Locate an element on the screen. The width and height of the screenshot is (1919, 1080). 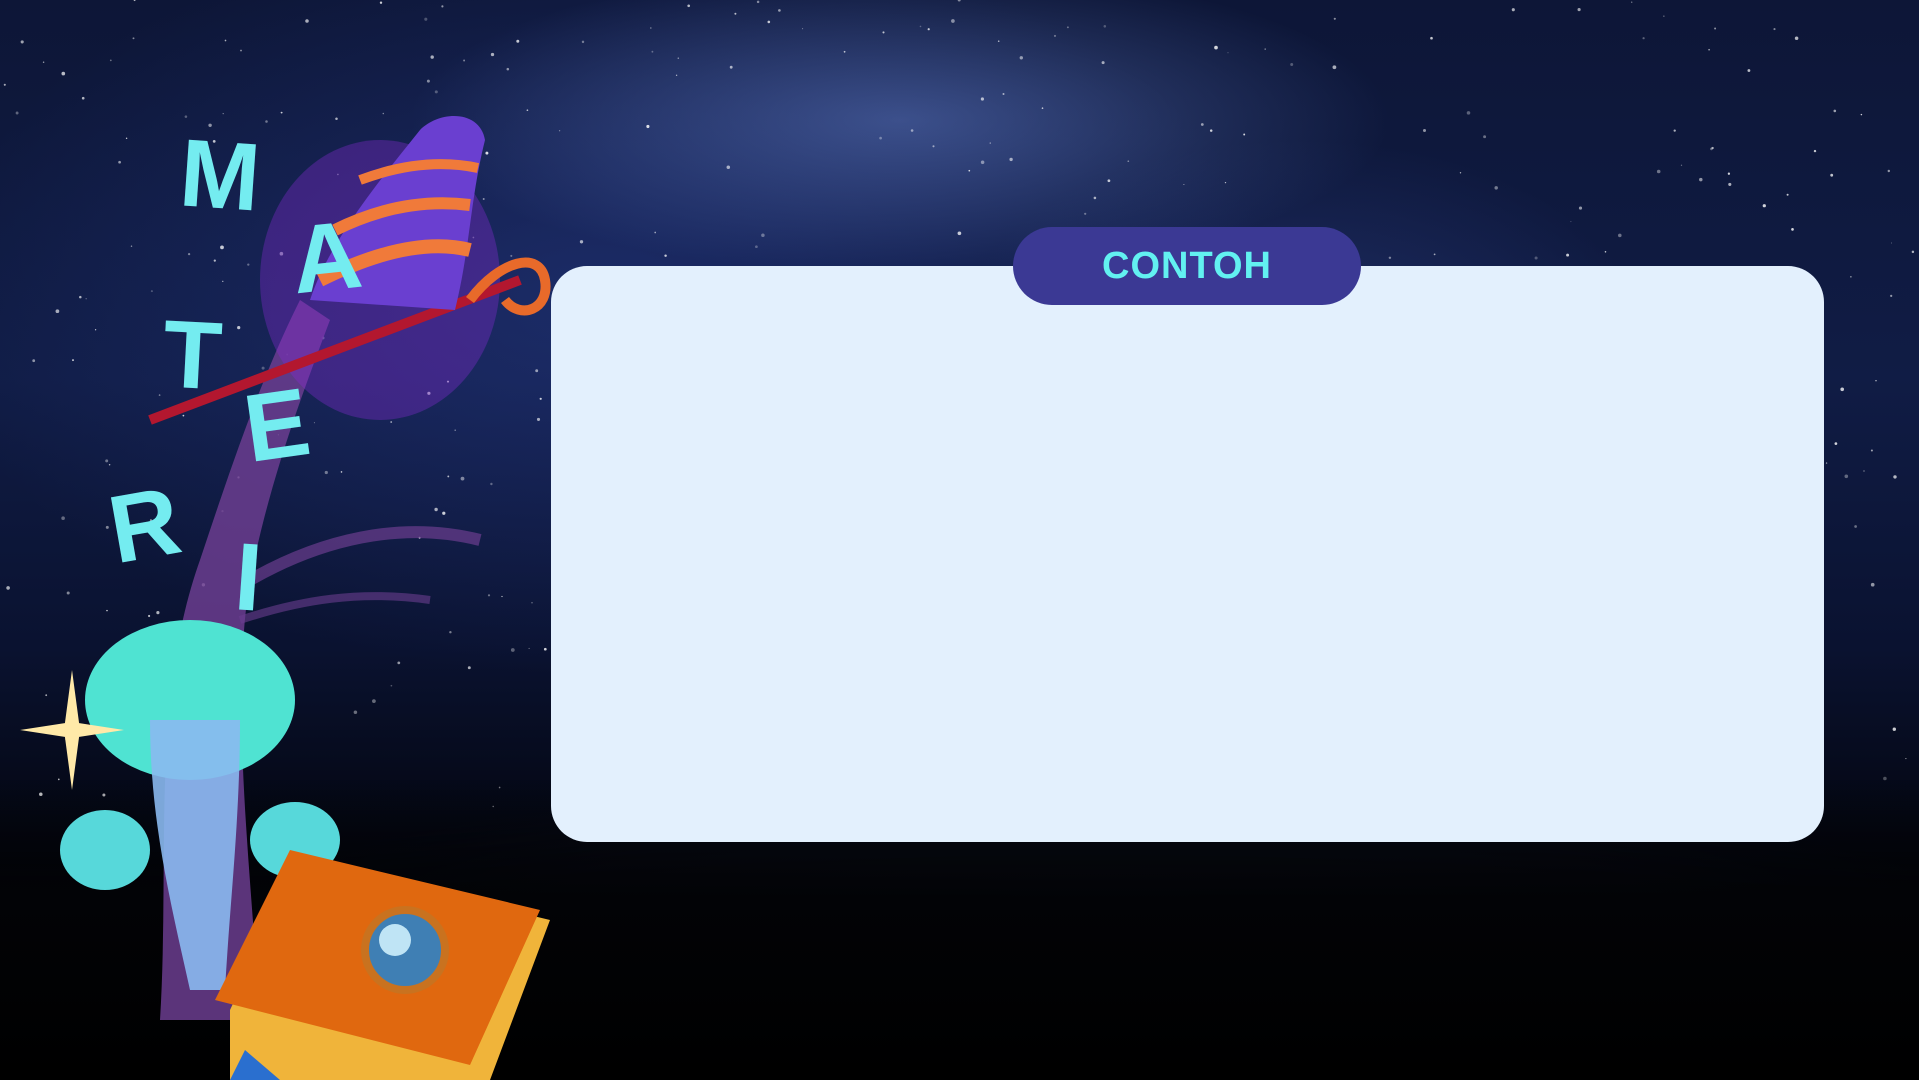
title-letter-m: M is located at coordinates (220, 175).